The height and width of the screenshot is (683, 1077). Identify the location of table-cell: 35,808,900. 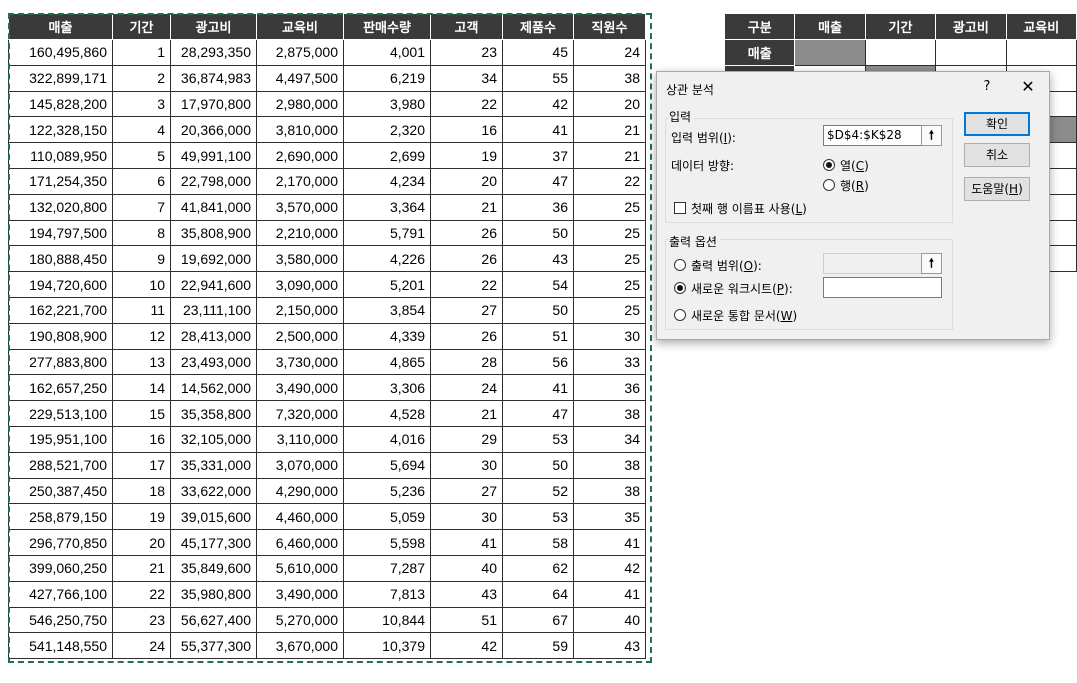
(213, 233).